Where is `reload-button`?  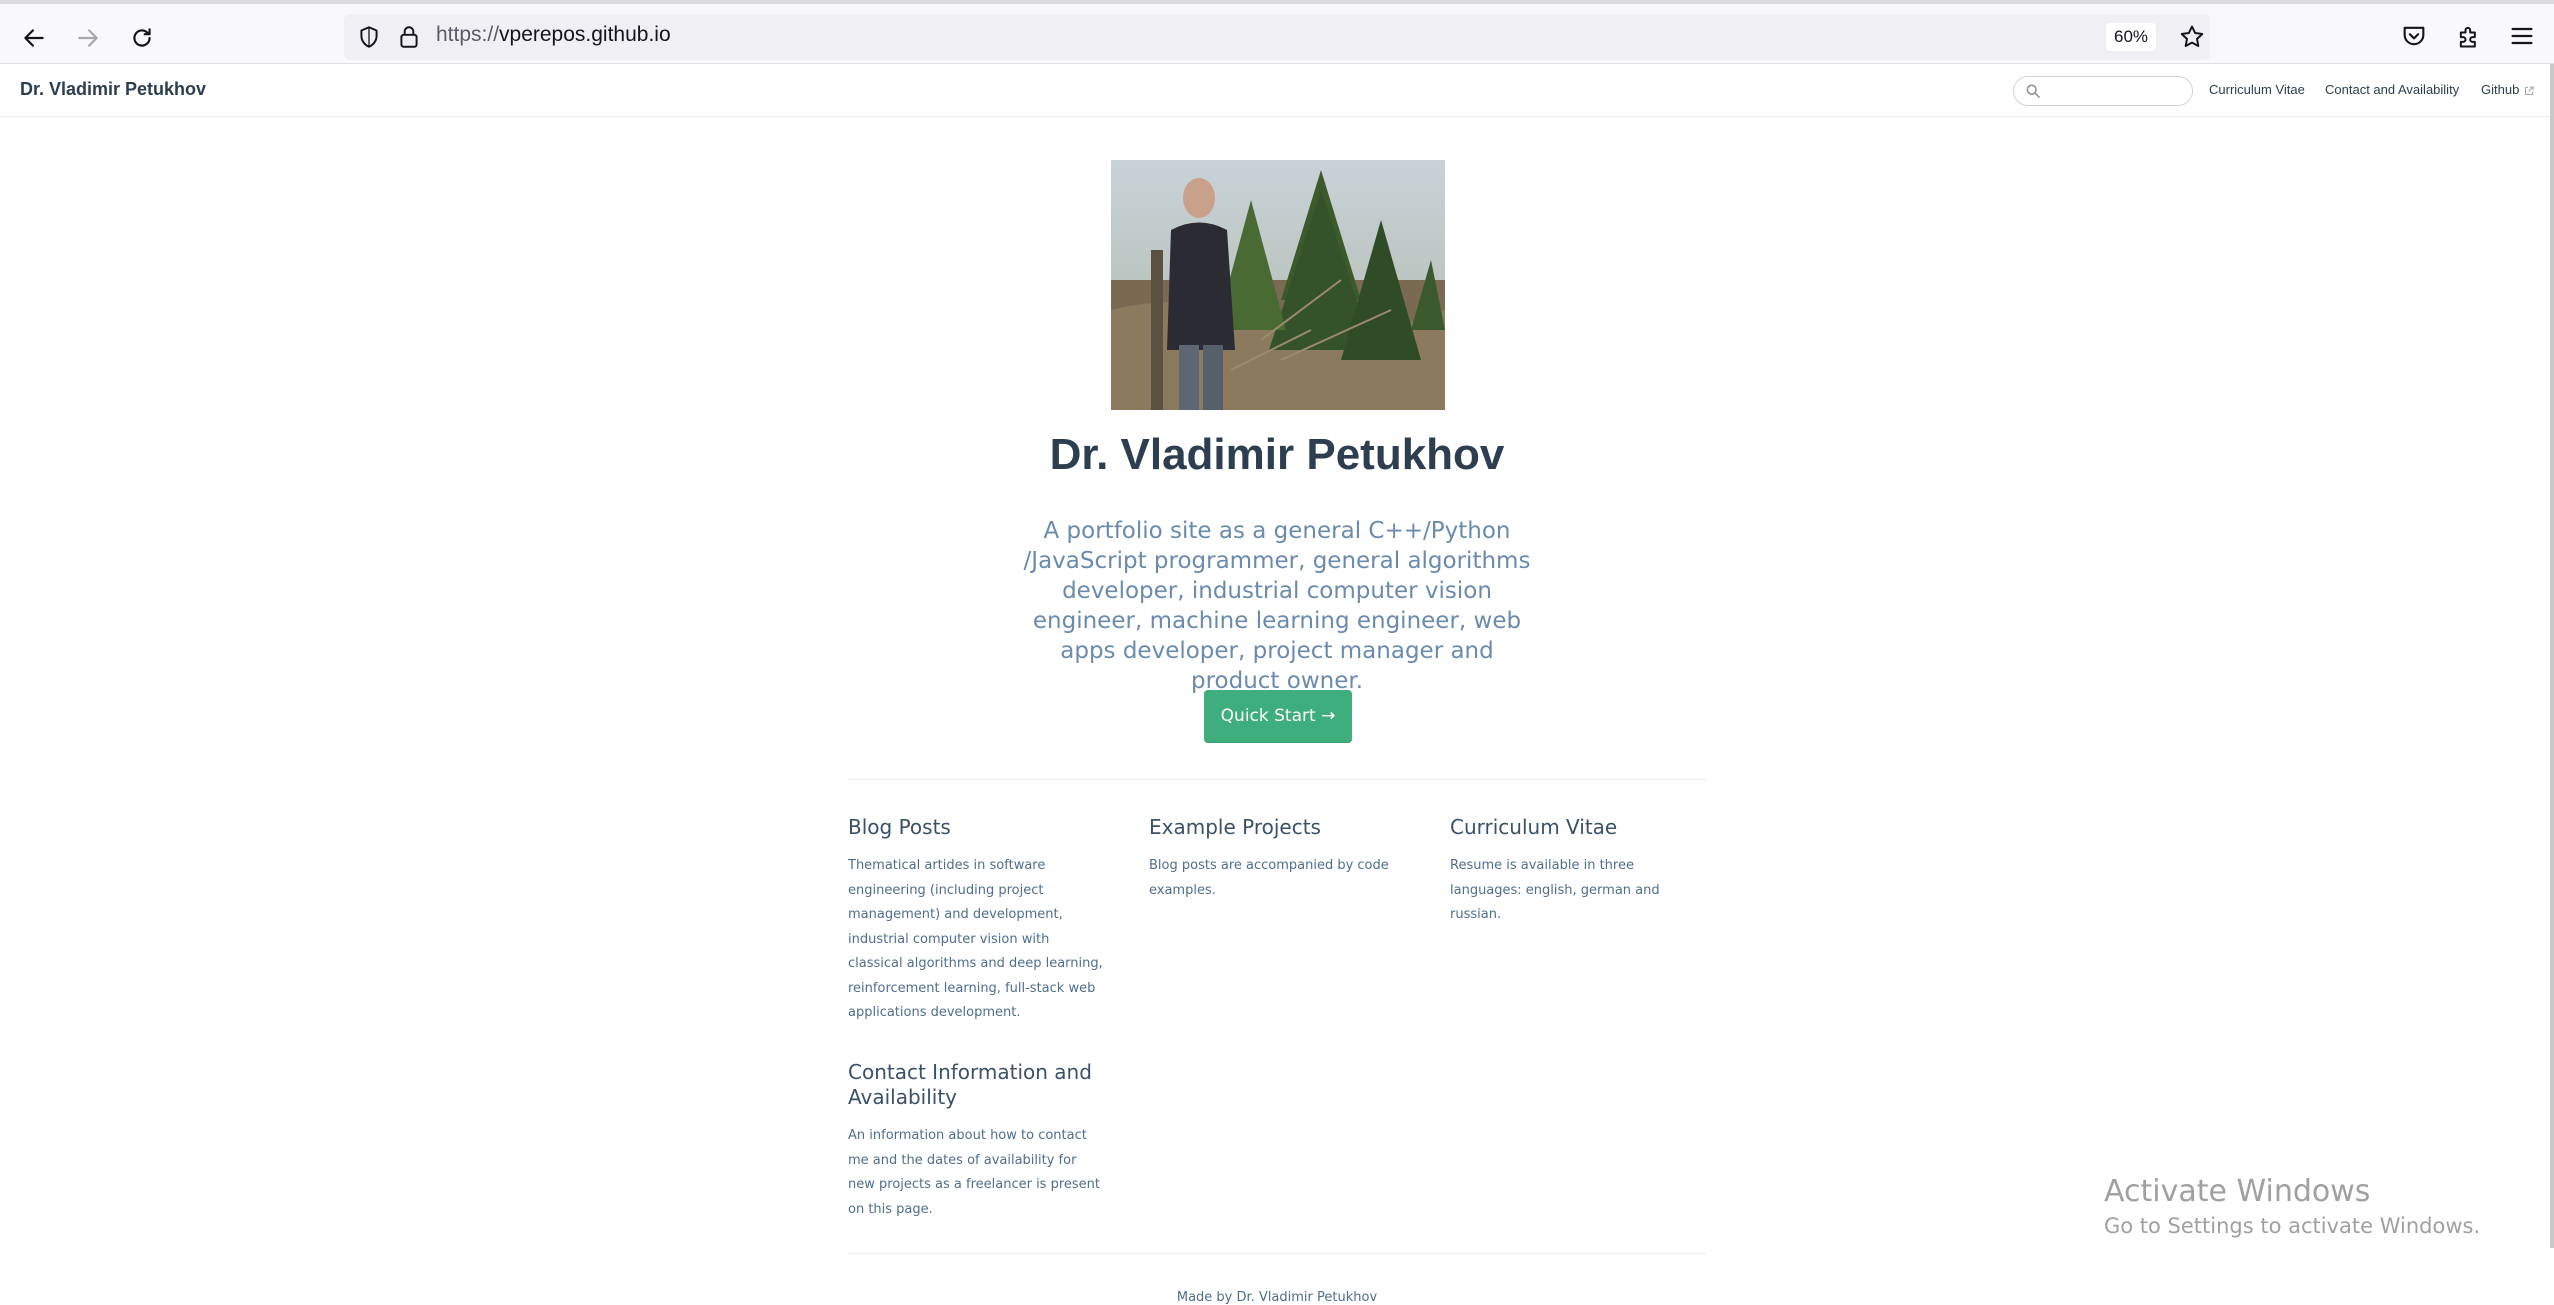 reload-button is located at coordinates (142, 38).